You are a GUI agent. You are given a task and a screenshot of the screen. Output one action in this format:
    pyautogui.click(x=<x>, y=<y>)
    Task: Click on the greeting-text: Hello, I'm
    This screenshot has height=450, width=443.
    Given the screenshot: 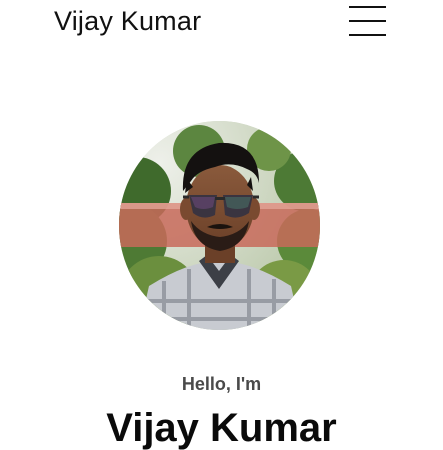 What is the action you would take?
    pyautogui.click(x=221, y=384)
    